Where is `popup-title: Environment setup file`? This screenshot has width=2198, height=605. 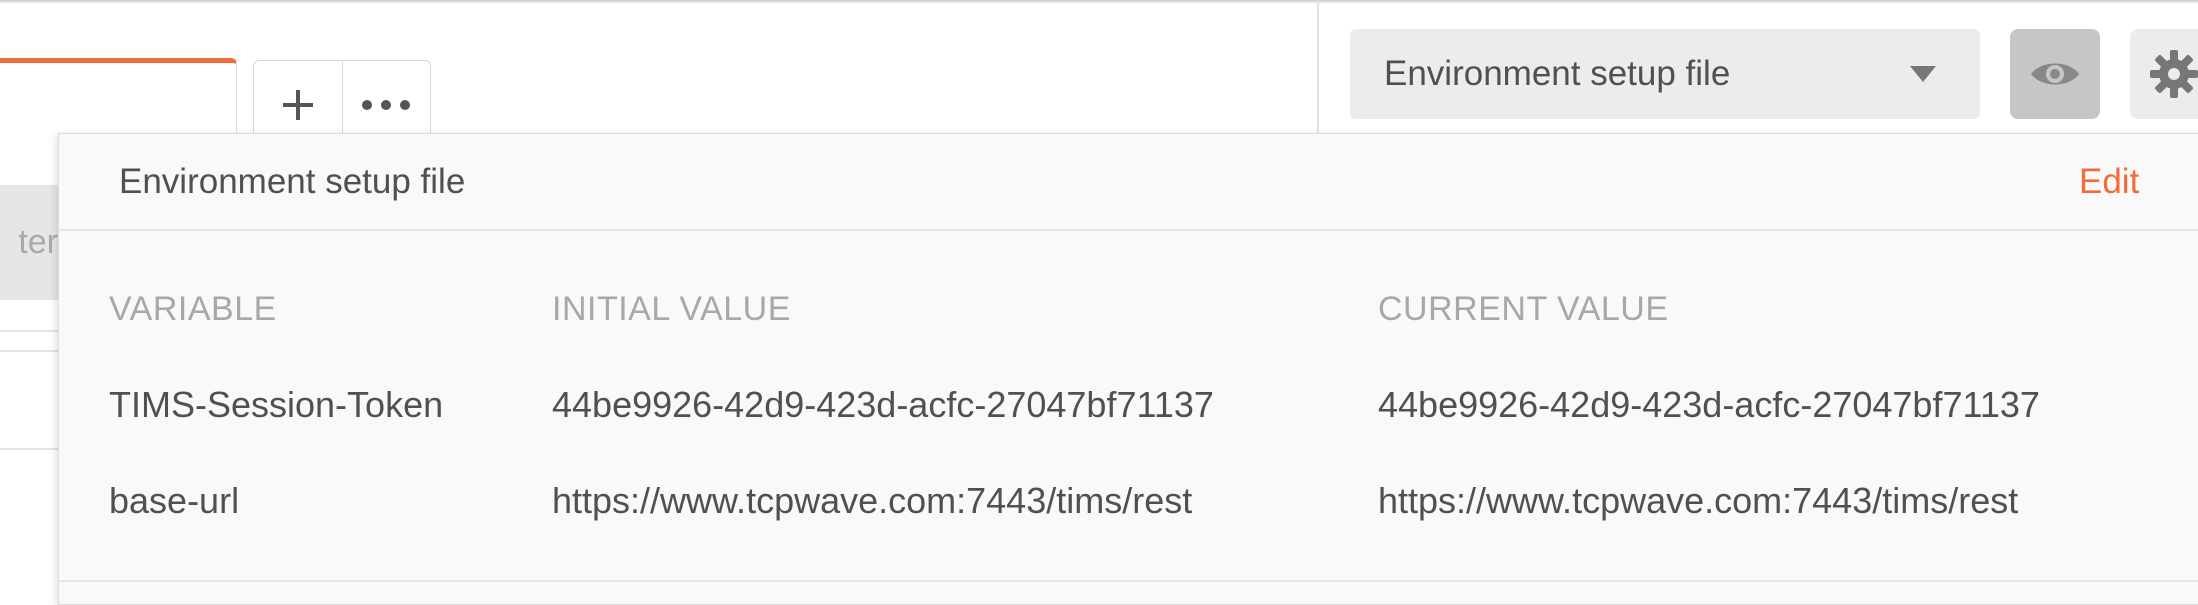 popup-title: Environment setup file is located at coordinates (292, 181).